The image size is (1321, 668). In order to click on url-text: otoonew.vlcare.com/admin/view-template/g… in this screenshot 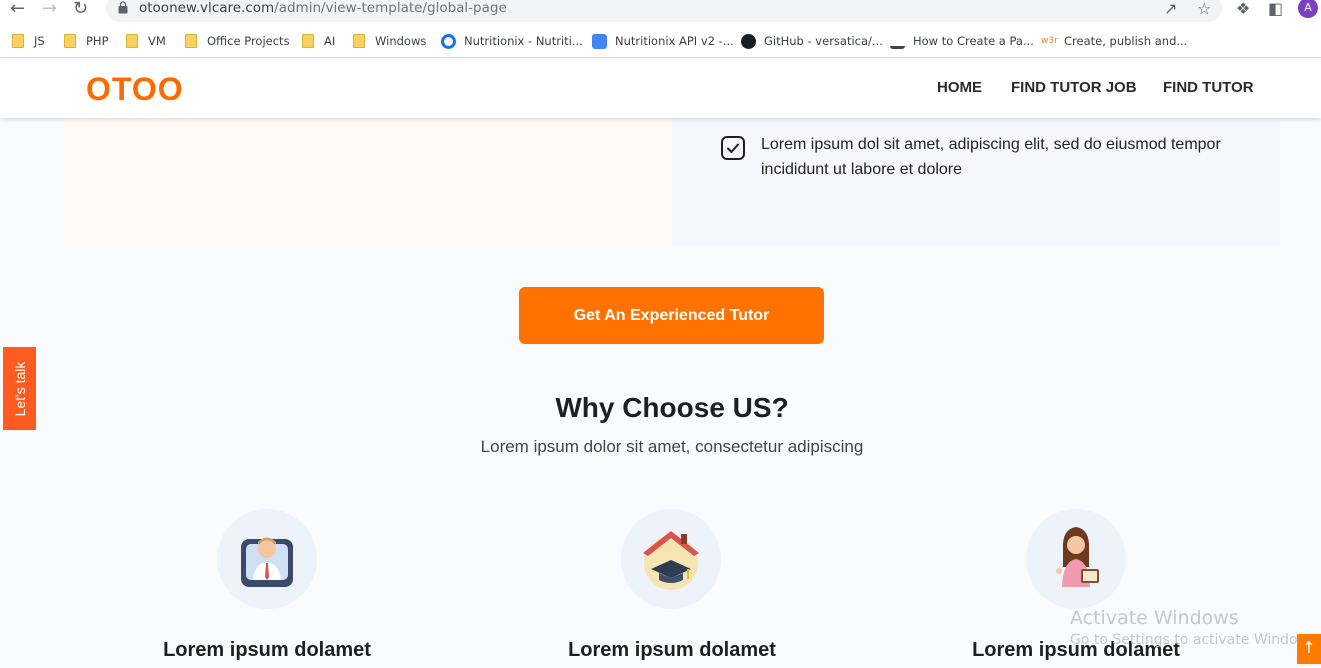, I will do `click(323, 8)`.